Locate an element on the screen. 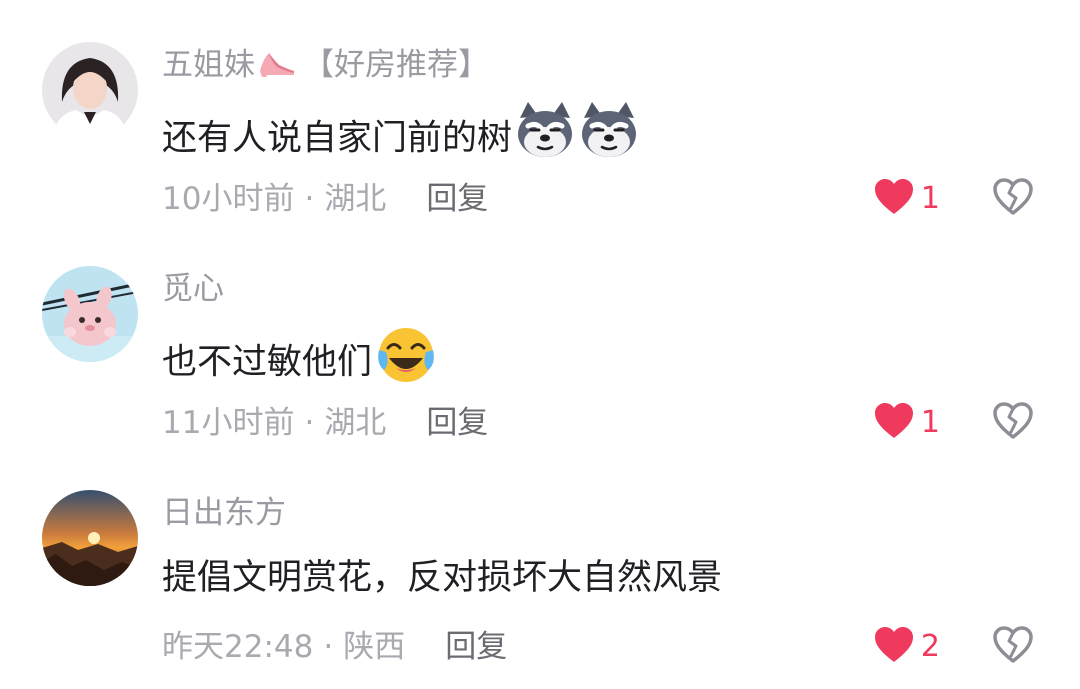 This screenshot has width=1080, height=689. username-text: 觅心 is located at coordinates (193, 289).